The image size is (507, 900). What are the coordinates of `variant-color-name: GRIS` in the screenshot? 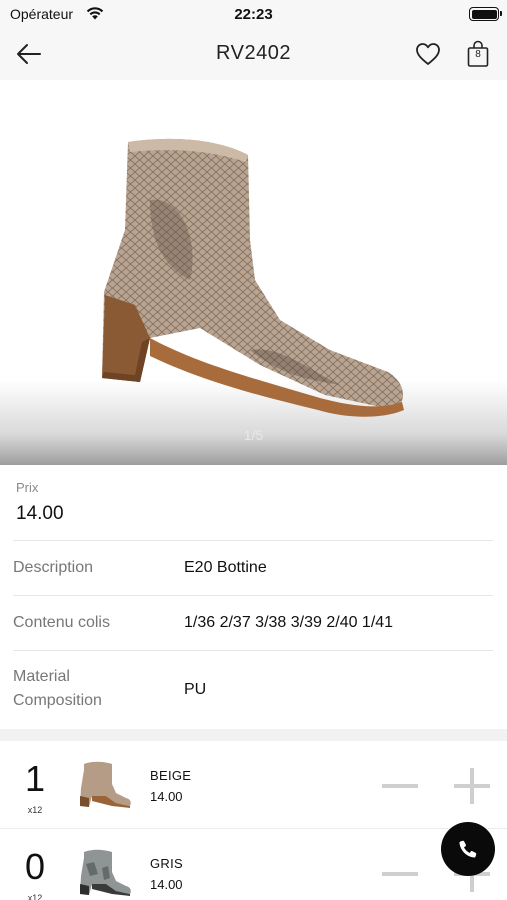 It's located at (166, 863).